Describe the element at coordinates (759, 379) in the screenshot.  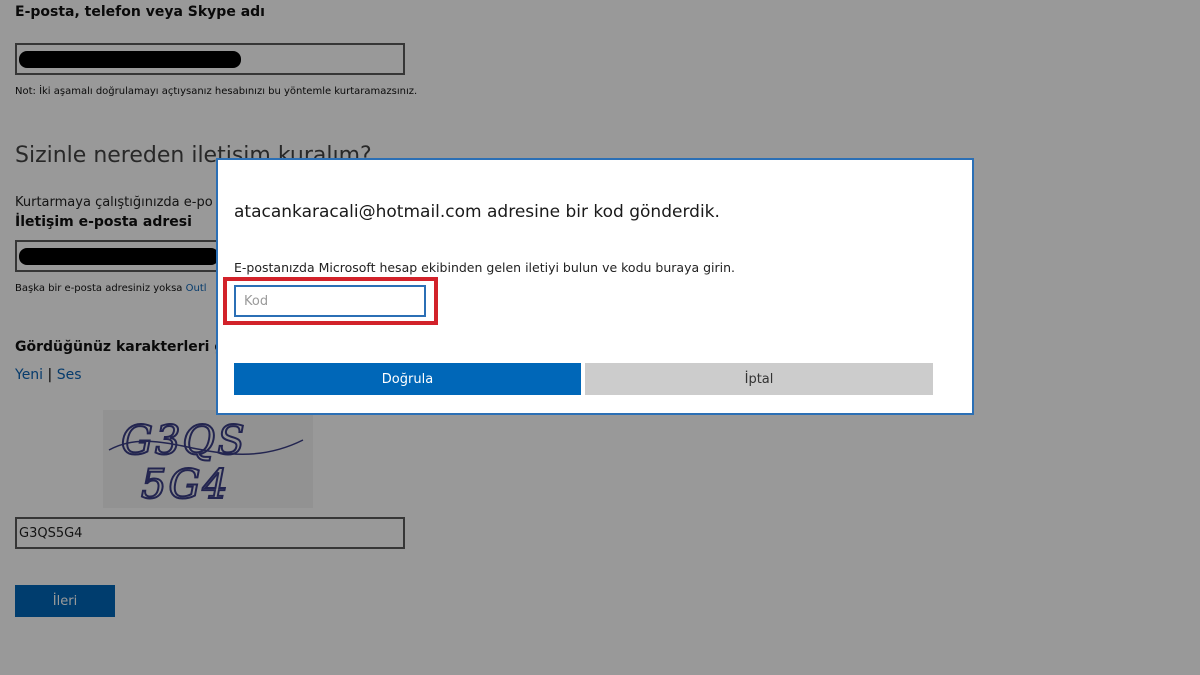
I see `cancel-button: İptal` at that location.